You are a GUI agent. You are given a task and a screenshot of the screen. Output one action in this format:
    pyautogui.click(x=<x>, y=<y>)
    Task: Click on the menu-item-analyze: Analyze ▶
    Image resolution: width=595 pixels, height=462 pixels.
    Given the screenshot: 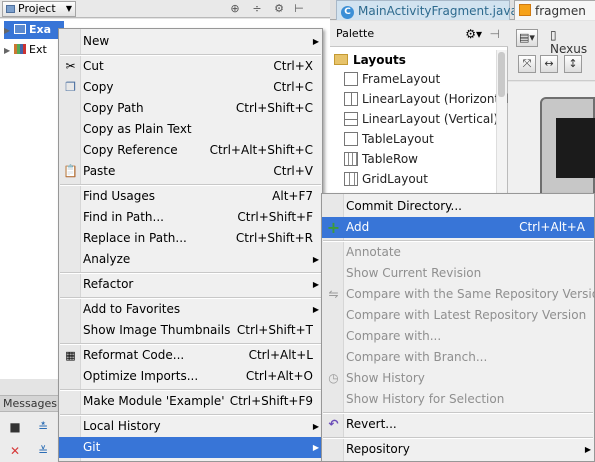 What is the action you would take?
    pyautogui.click(x=190, y=259)
    